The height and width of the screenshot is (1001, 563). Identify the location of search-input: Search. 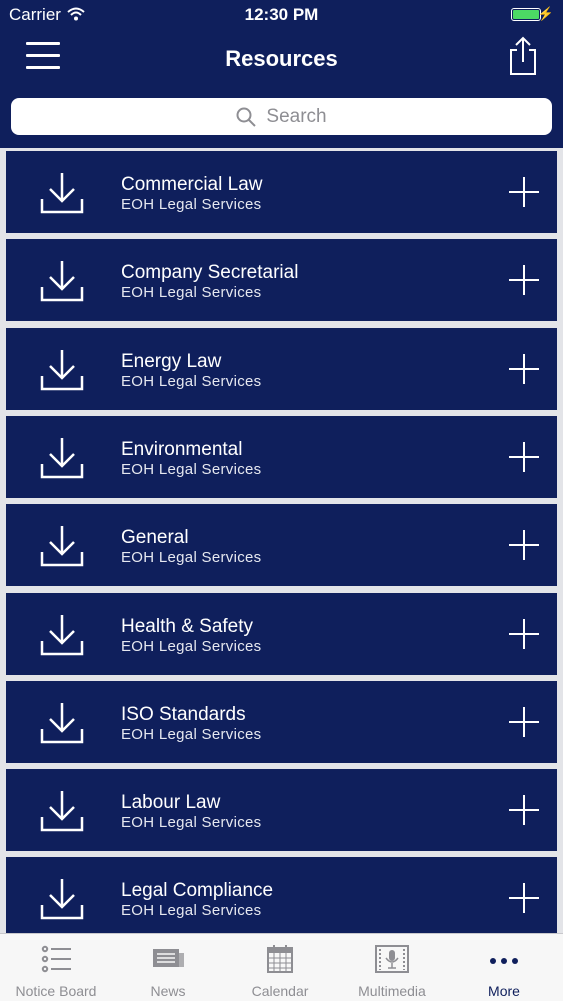
(281, 116).